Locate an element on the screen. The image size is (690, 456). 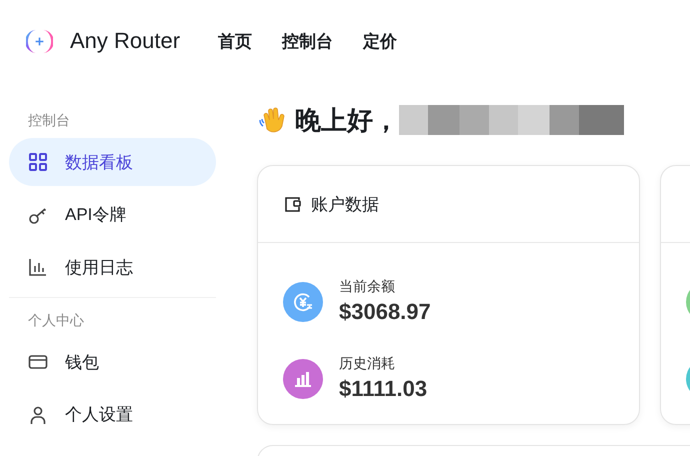
sidebar-item: API令牌 is located at coordinates (112, 214).